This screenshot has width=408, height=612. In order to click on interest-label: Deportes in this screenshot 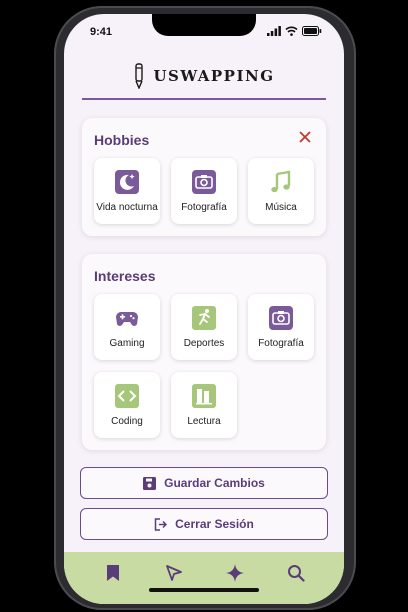, I will do `click(204, 343)`.